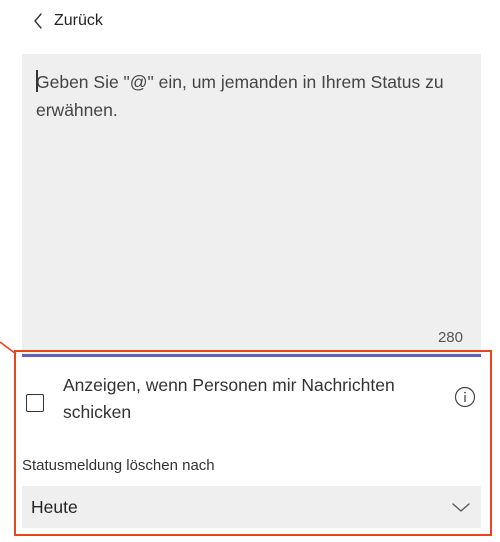 Image resolution: width=500 pixels, height=542 pixels. I want to click on clear-after-dropdown: Heute, so click(251, 507).